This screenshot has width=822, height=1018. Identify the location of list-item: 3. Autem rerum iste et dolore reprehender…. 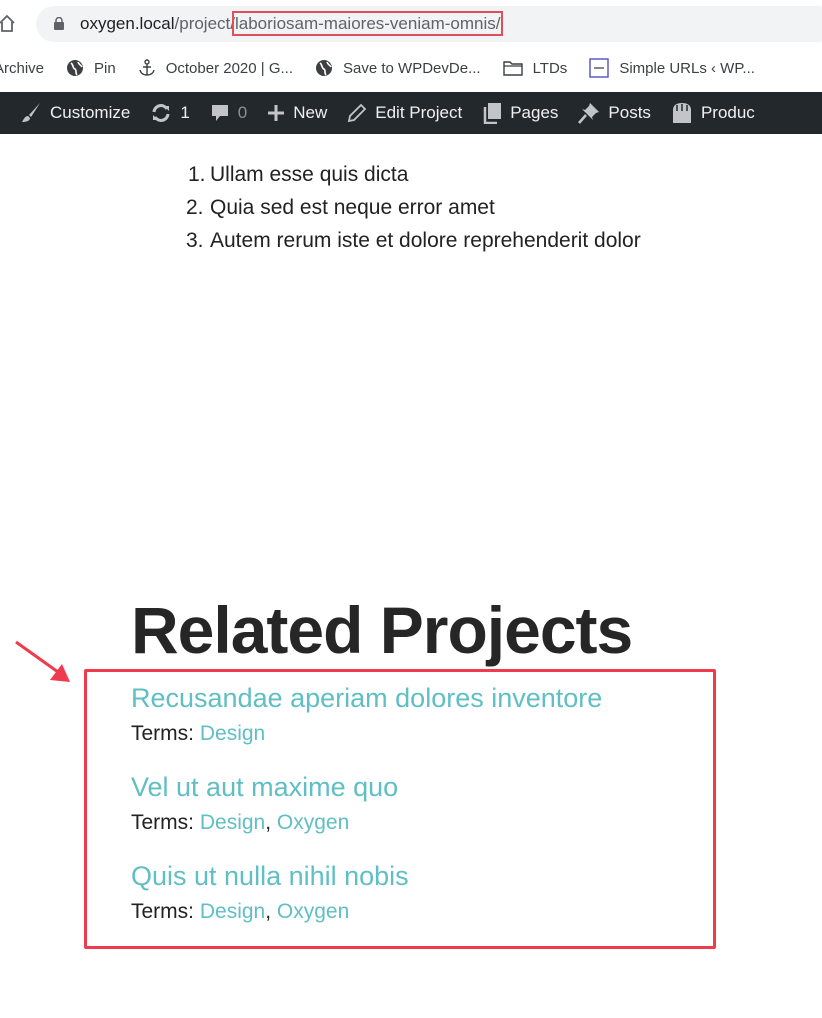
(413, 240).